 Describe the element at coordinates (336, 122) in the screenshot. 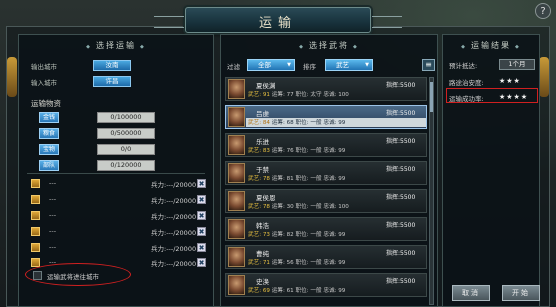

I see `general-stats: 武艺: 84 运筹: 68 职位: 一般 忠诚: 99` at that location.